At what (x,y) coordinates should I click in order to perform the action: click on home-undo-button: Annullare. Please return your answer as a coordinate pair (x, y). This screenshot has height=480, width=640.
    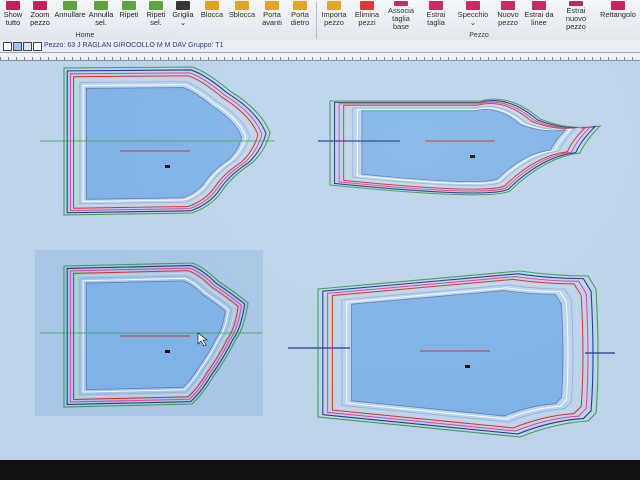
    Looking at the image, I should click on (70, 15).